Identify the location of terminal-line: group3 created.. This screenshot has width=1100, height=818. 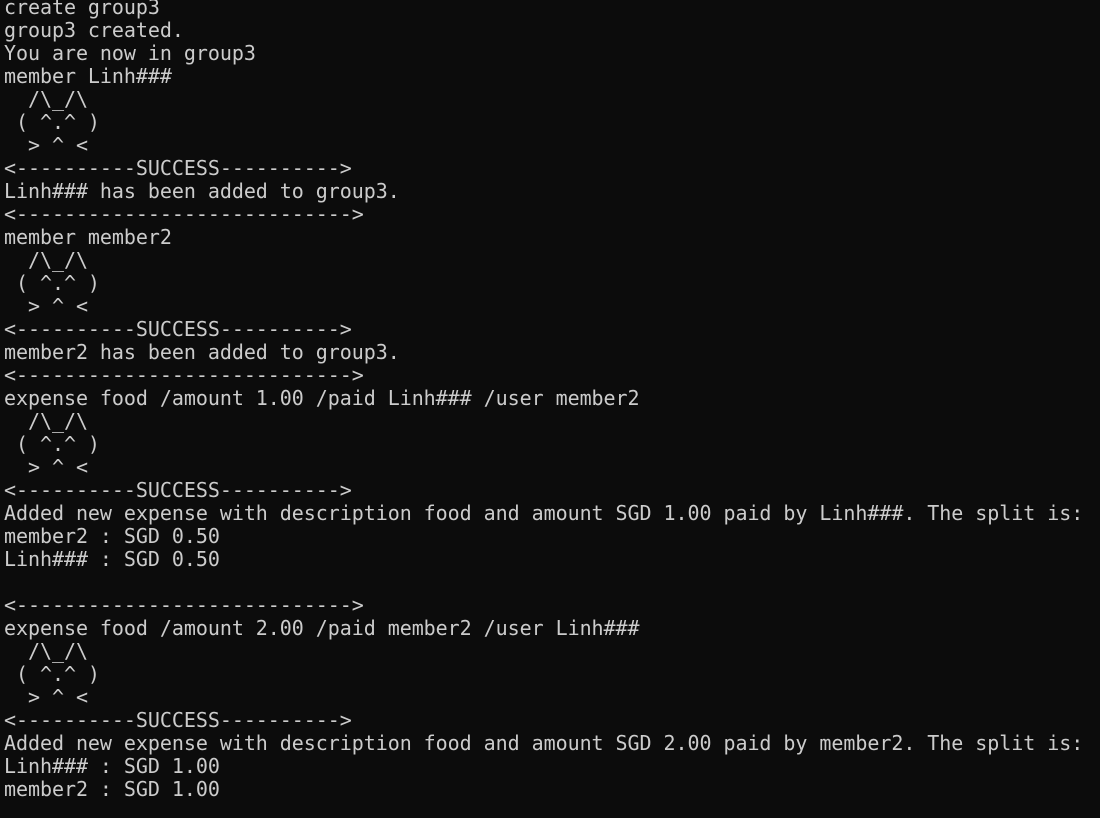
(94, 30).